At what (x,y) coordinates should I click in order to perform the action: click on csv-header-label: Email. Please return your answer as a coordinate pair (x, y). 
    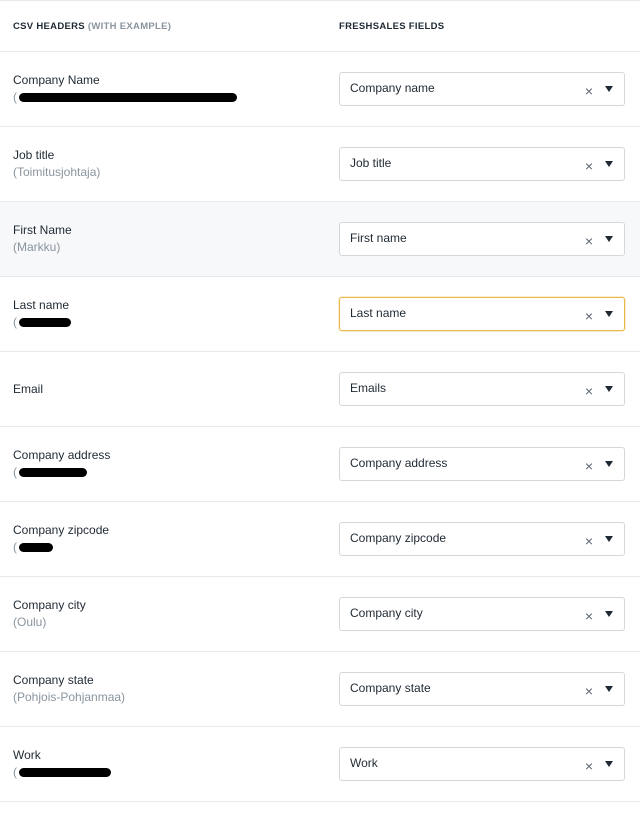
    Looking at the image, I should click on (28, 388).